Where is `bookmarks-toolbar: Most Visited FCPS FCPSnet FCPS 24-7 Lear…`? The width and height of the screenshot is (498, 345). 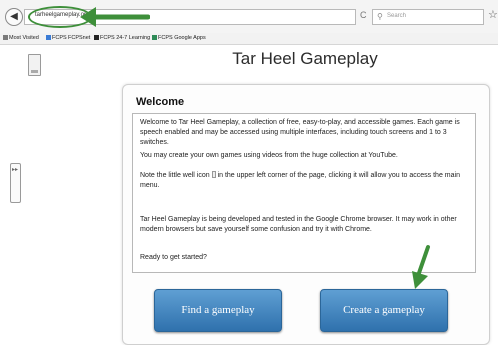
bookmarks-toolbar: Most Visited FCPS FCPSnet FCPS 24-7 Lear… is located at coordinates (249, 39).